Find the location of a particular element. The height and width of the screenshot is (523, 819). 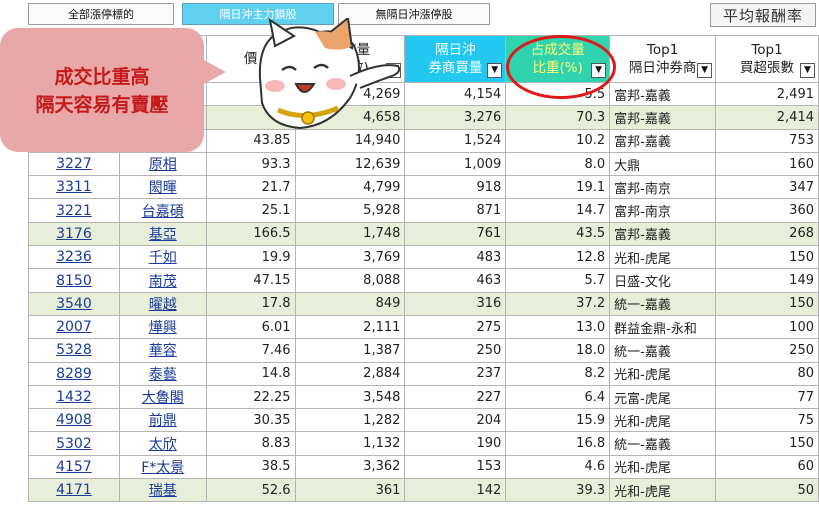

stock-code-cell-link: 4171 is located at coordinates (74, 490).